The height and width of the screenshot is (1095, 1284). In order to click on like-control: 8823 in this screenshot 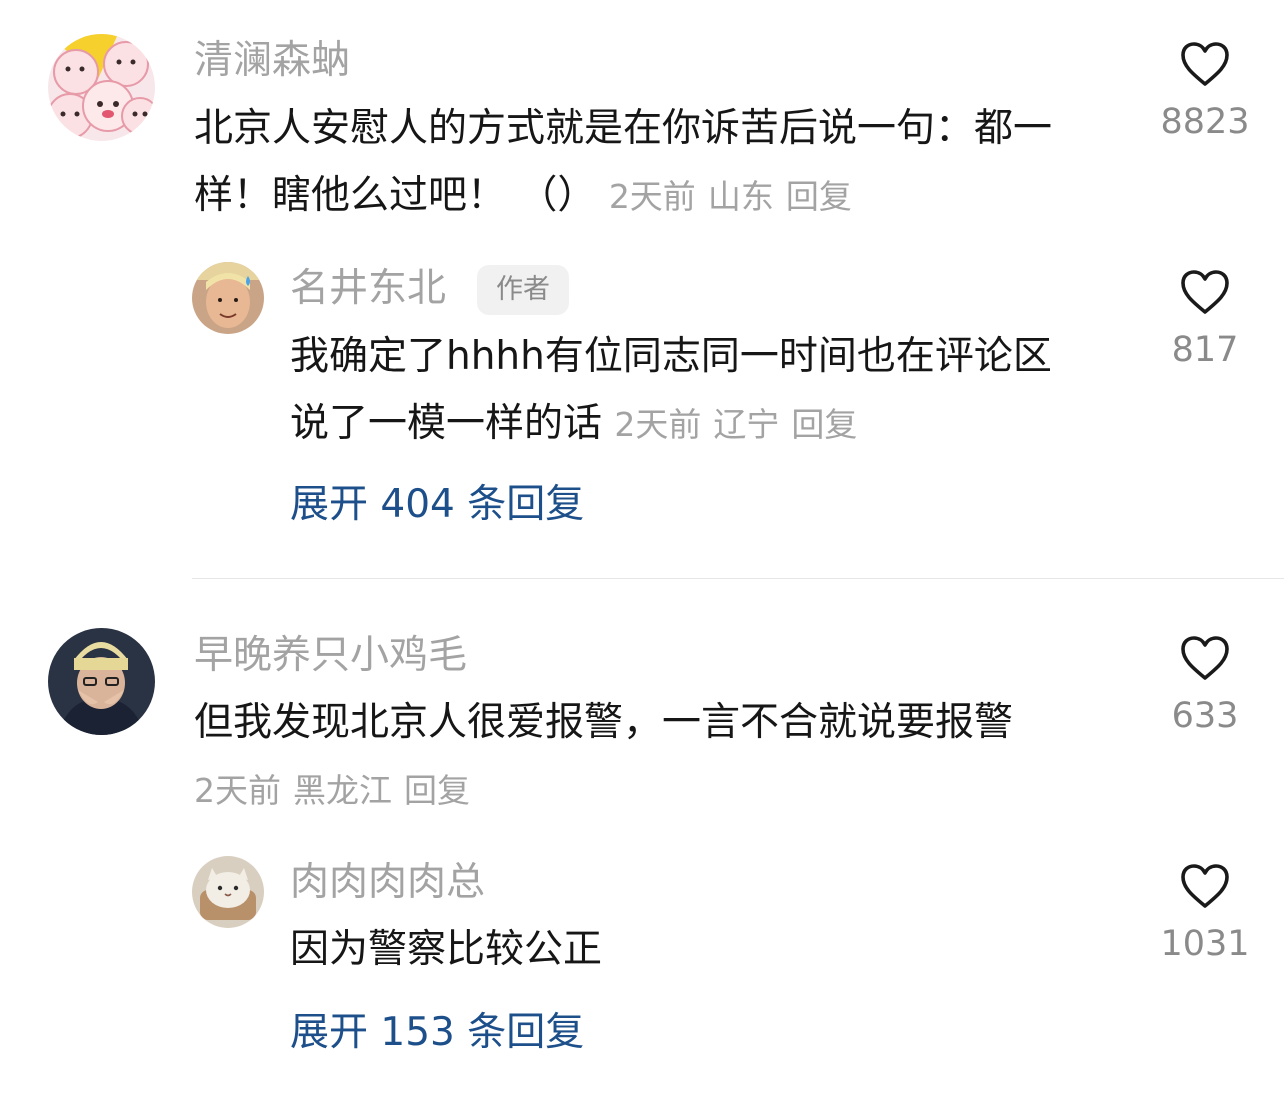, I will do `click(1205, 92)`.